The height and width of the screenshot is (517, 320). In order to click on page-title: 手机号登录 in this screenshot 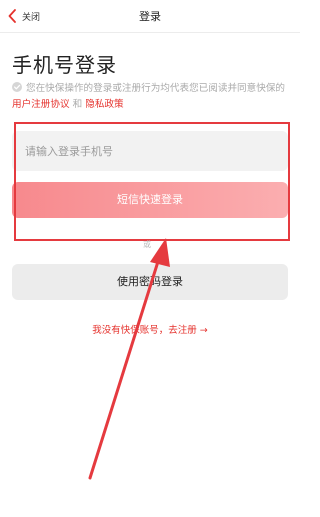, I will do `click(64, 65)`.